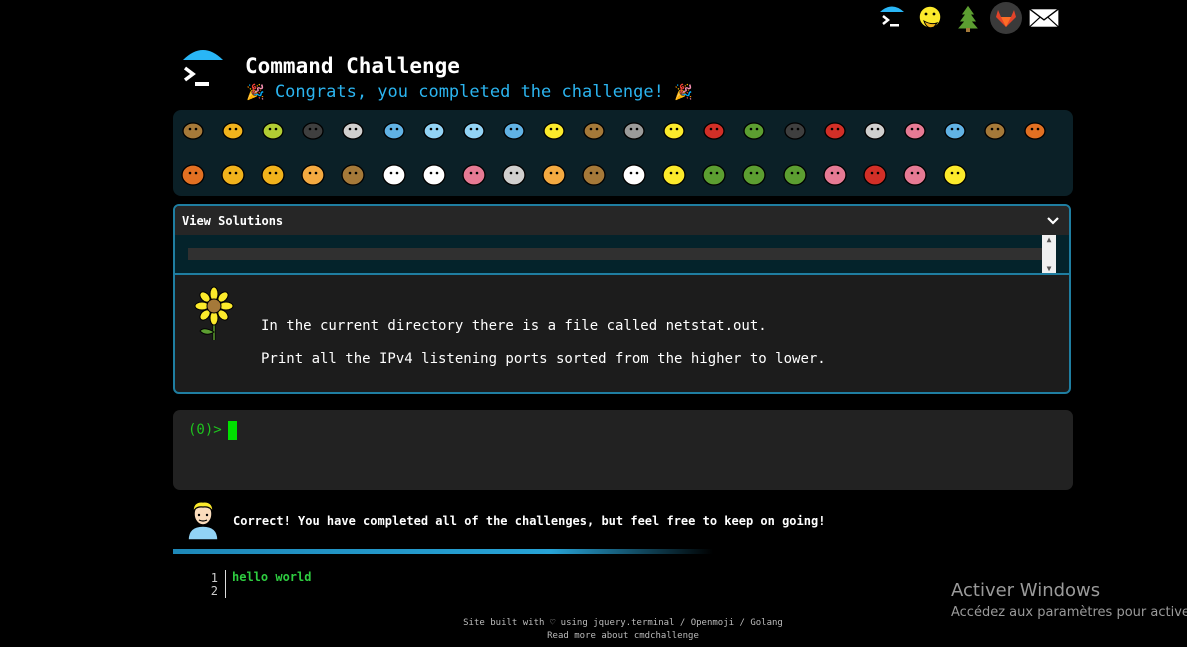  What do you see at coordinates (754, 130) in the screenshot?
I see `cricket-icon` at bounding box center [754, 130].